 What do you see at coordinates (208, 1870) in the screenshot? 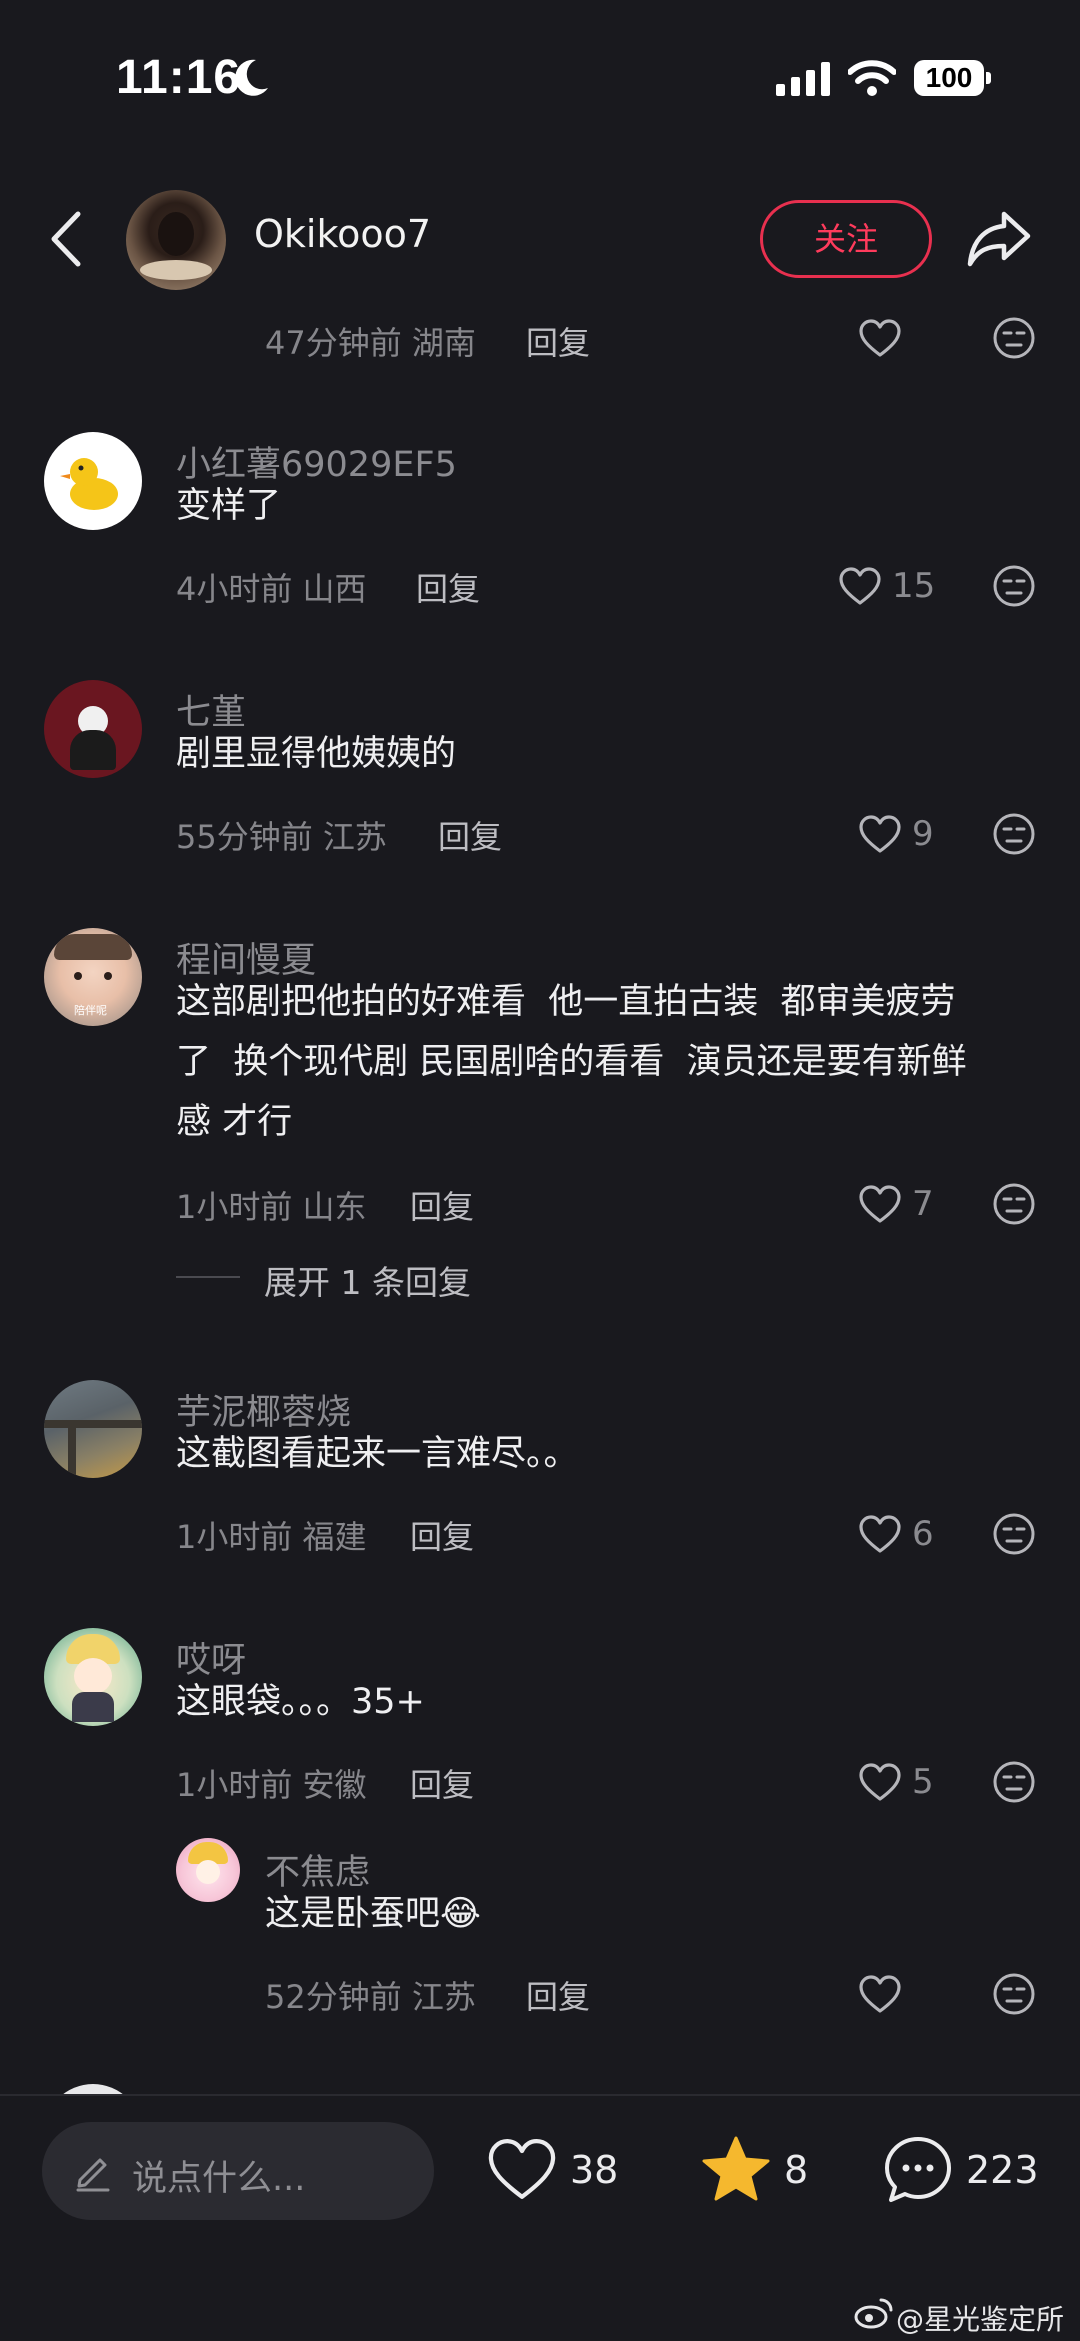
I see `replier-avatar` at bounding box center [208, 1870].